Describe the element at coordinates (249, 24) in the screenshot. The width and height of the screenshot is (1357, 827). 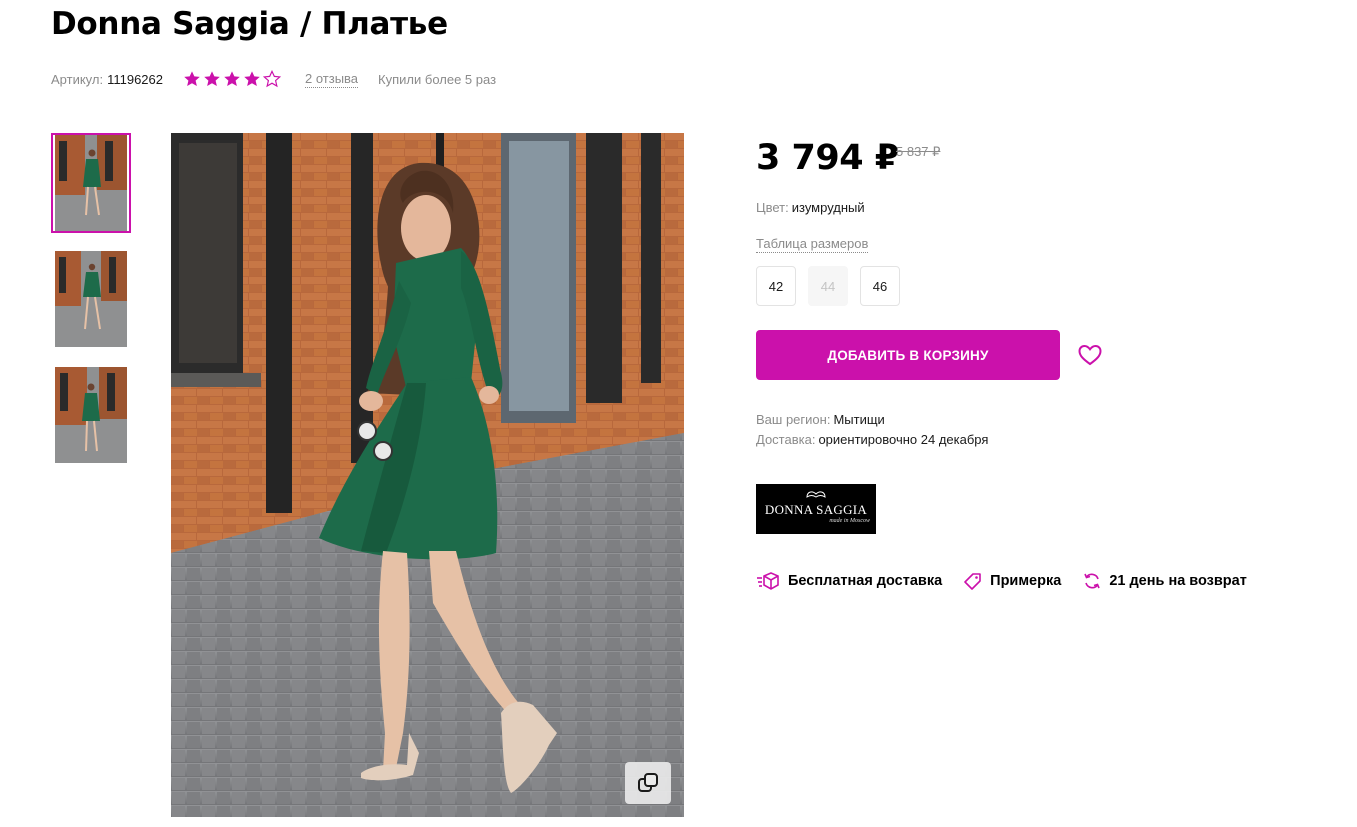
I see `product-title: Donna Saggia / Платье` at that location.